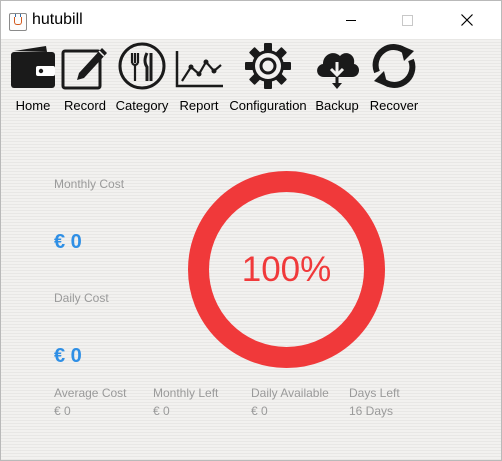  I want to click on days-left-value: 16 Days, so click(371, 411).